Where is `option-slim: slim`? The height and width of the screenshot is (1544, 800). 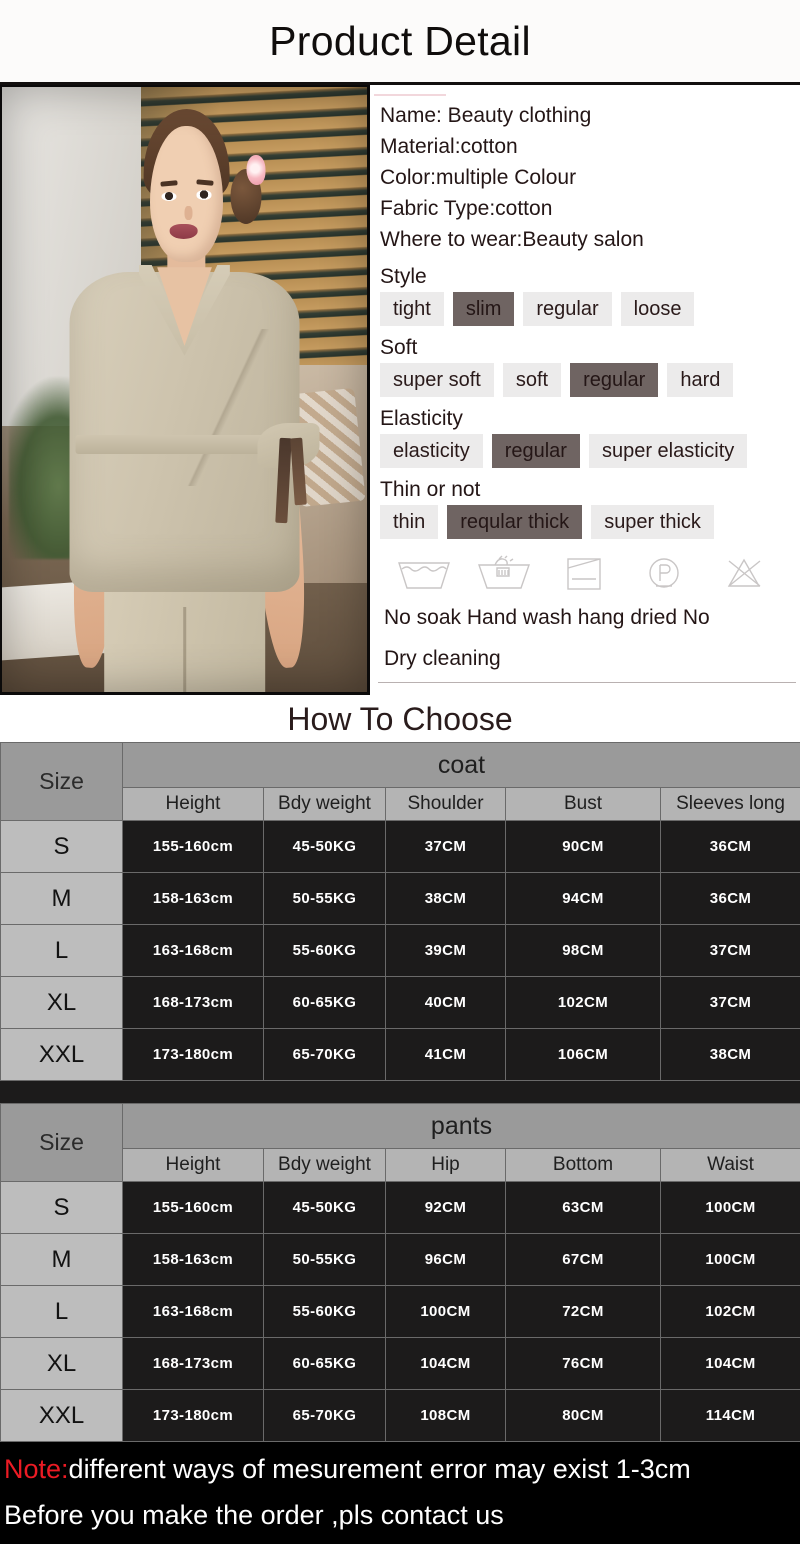
option-slim: slim is located at coordinates (484, 309).